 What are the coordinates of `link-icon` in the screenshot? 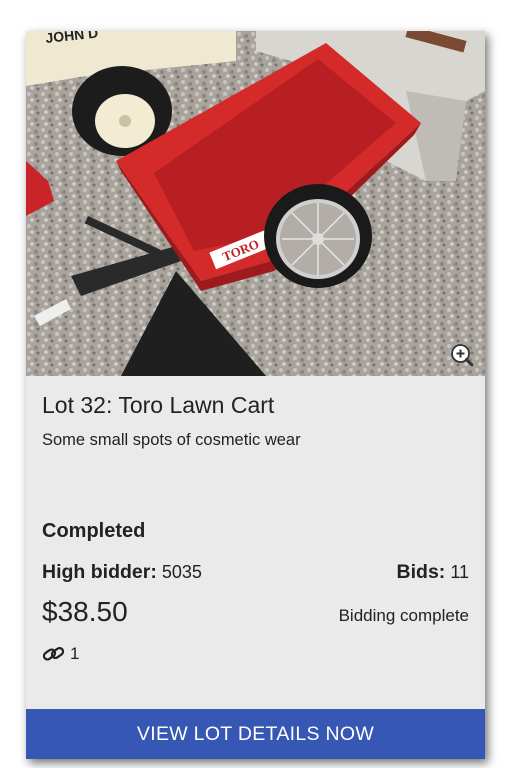 It's located at (53, 653).